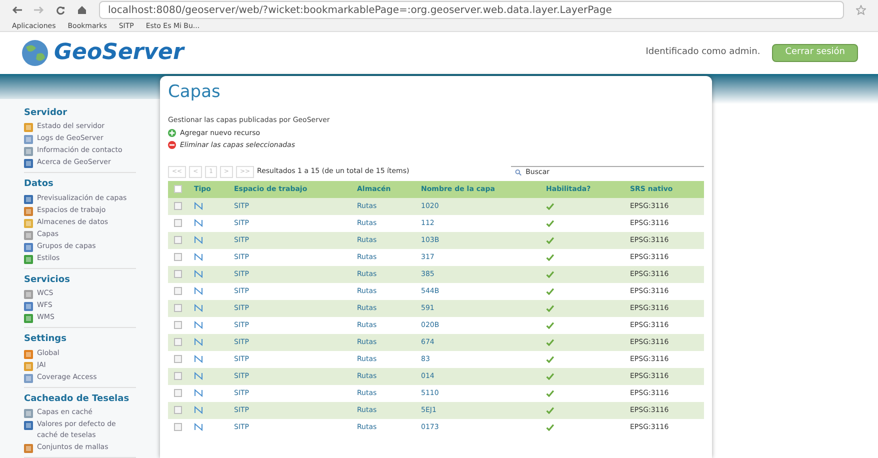 The height and width of the screenshot is (458, 878). I want to click on back-icon, so click(17, 10).